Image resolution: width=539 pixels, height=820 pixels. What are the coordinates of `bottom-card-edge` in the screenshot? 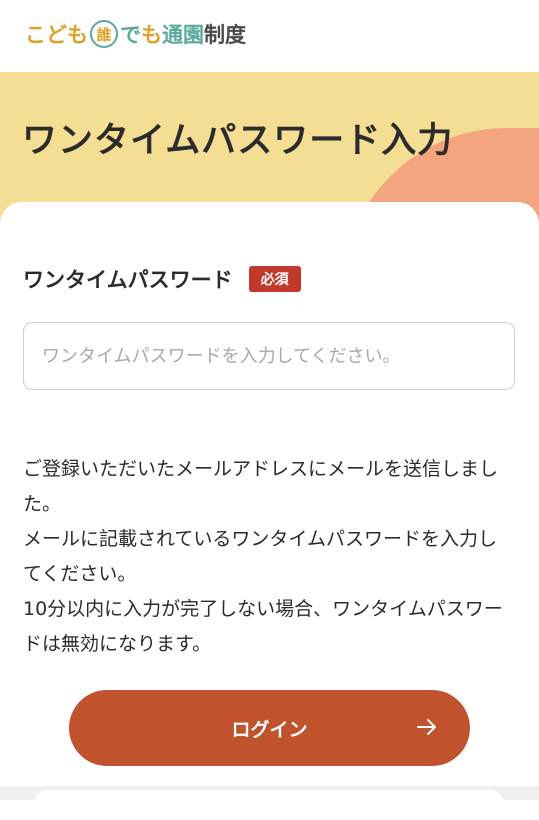 It's located at (269, 805).